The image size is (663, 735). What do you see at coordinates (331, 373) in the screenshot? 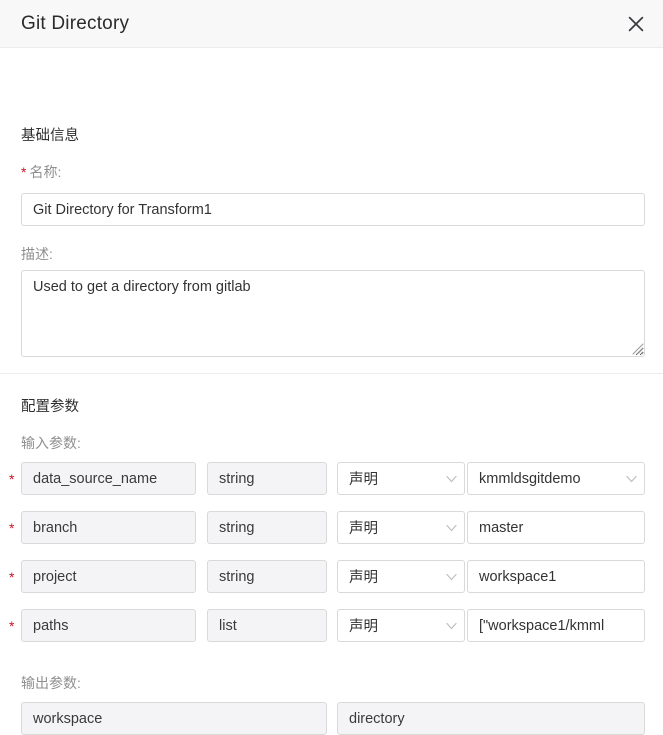
I see `section-divider` at bounding box center [331, 373].